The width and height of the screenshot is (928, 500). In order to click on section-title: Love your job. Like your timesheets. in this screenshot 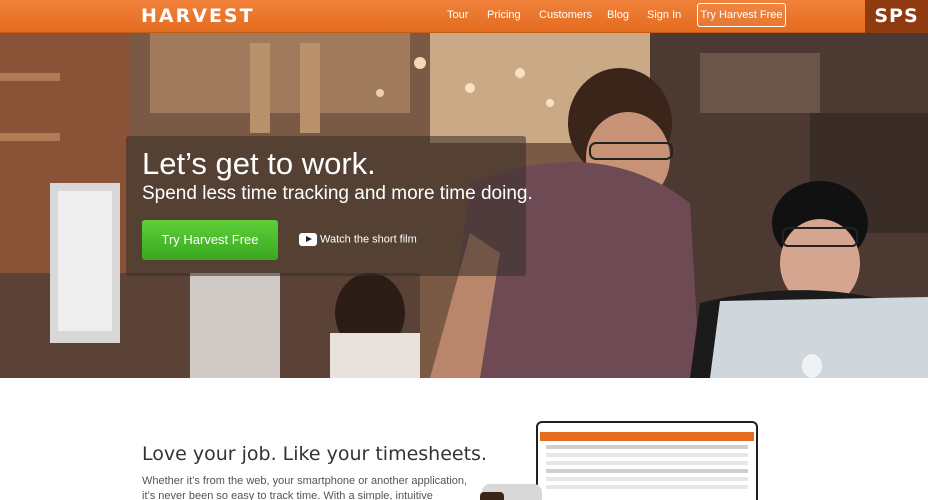, I will do `click(314, 454)`.